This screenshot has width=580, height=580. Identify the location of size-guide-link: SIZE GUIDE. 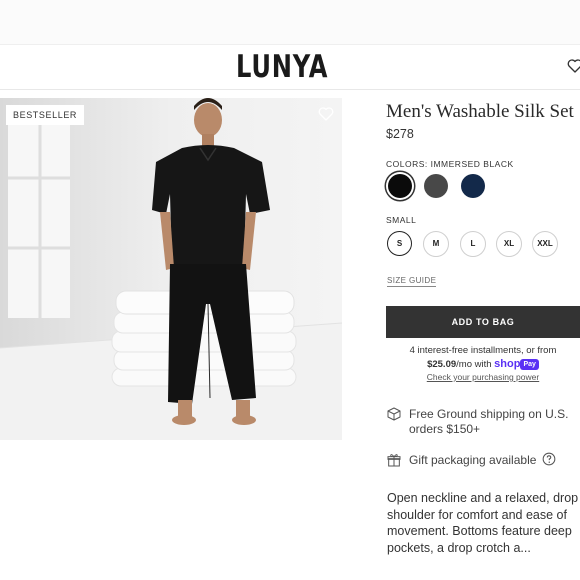
(412, 281).